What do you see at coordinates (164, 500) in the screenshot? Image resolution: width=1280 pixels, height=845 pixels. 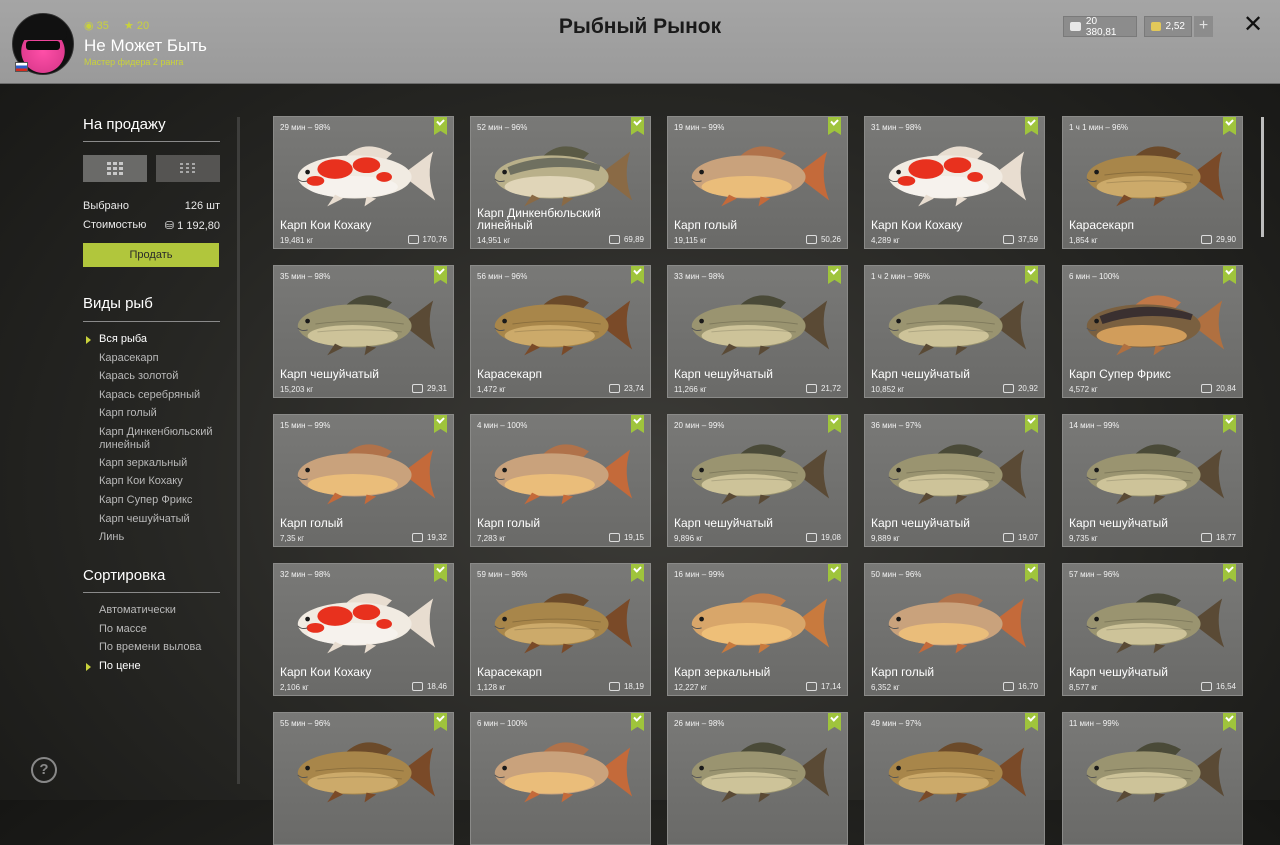 I see `species-filter-item: Карп Супер Фрикс` at bounding box center [164, 500].